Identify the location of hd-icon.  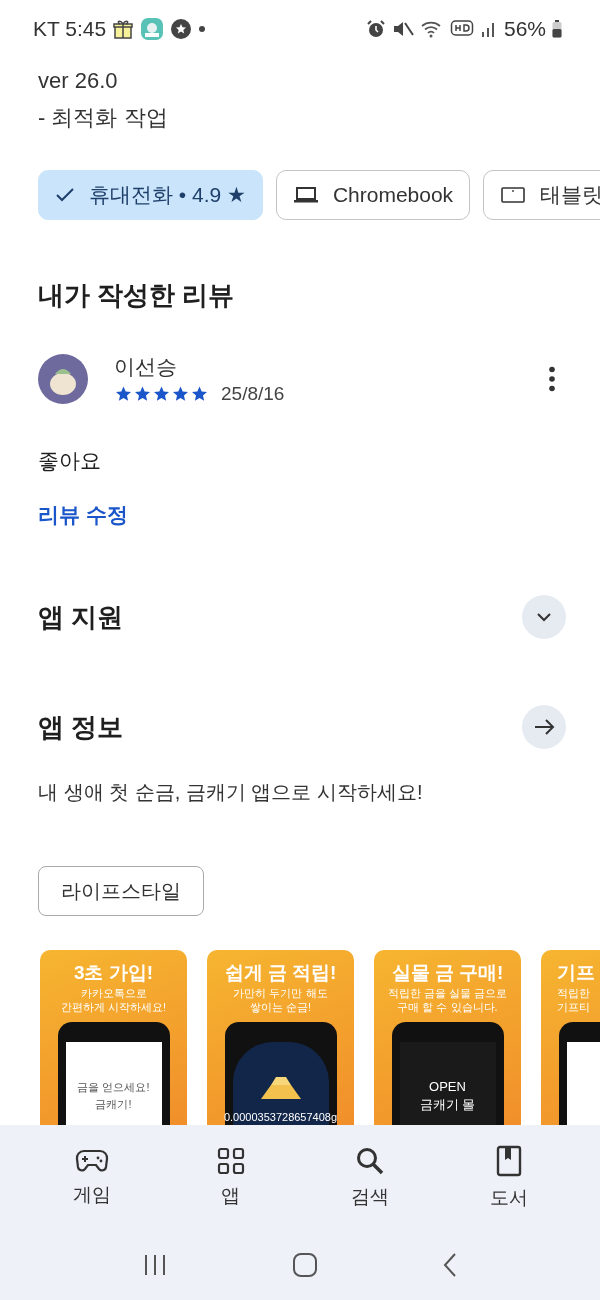
(461, 29).